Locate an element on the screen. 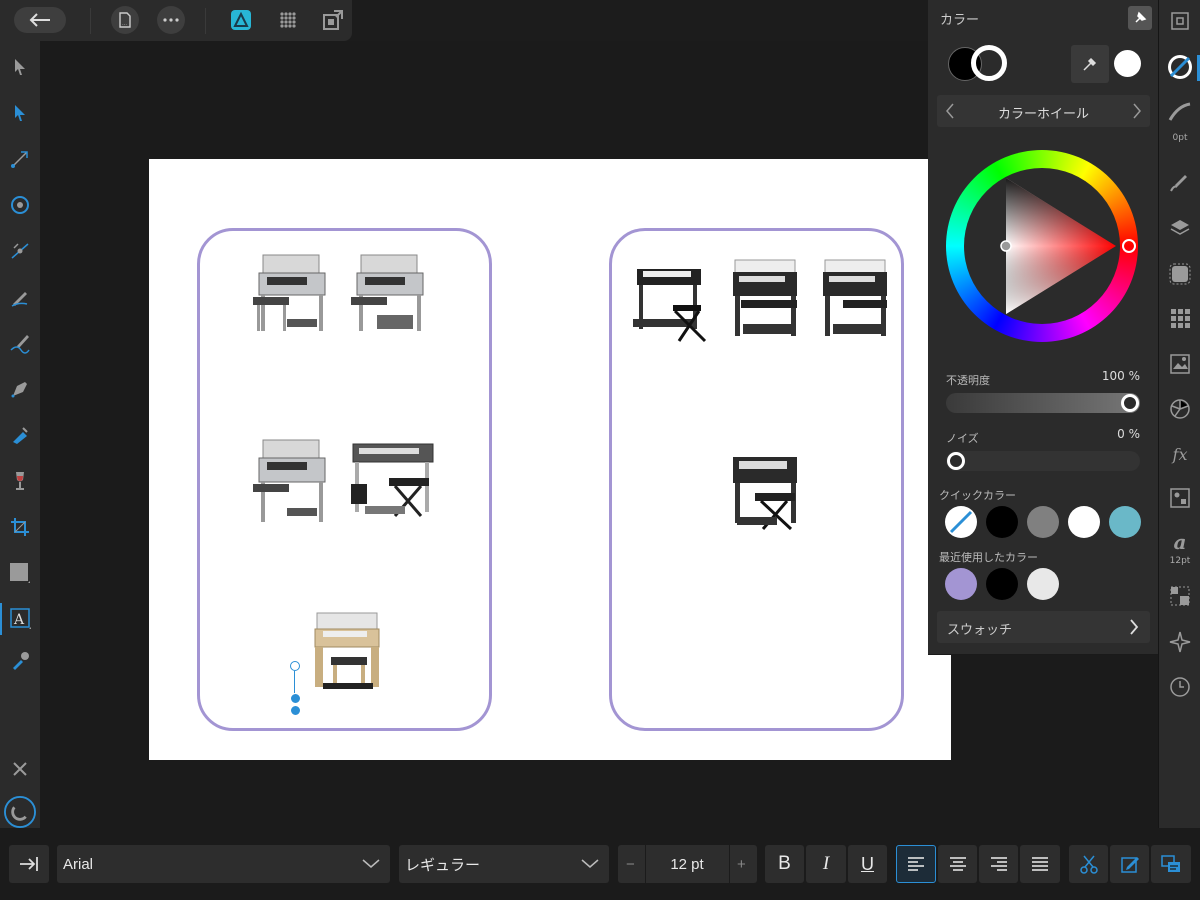 This screenshot has height=900, width=1200. color-studio-button is located at coordinates (1180, 67).